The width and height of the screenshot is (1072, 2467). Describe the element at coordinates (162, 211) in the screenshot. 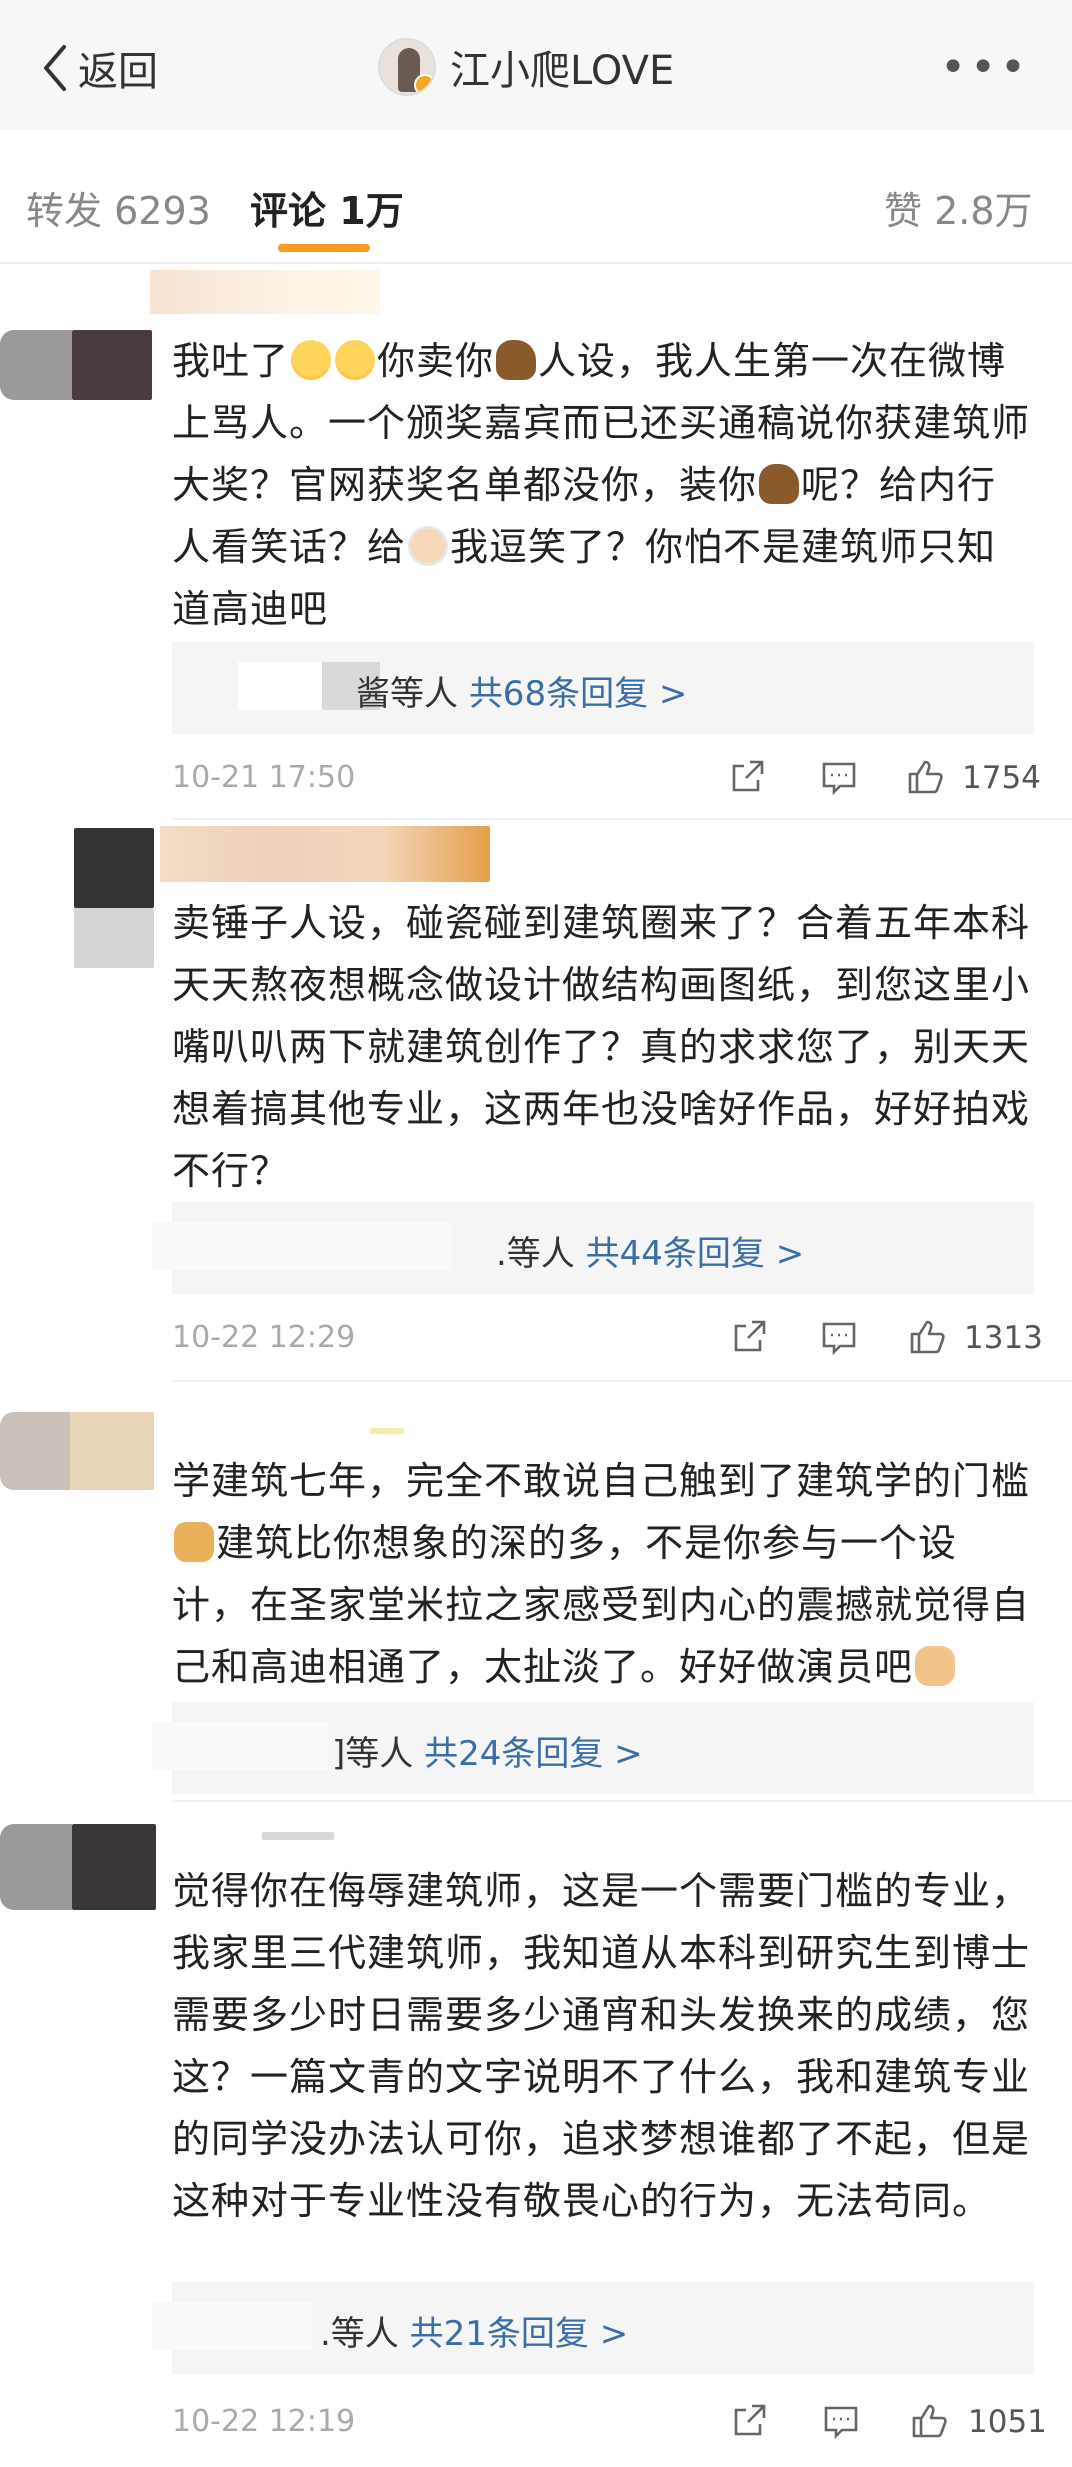

I see `tab-reposts-count: 6293` at that location.